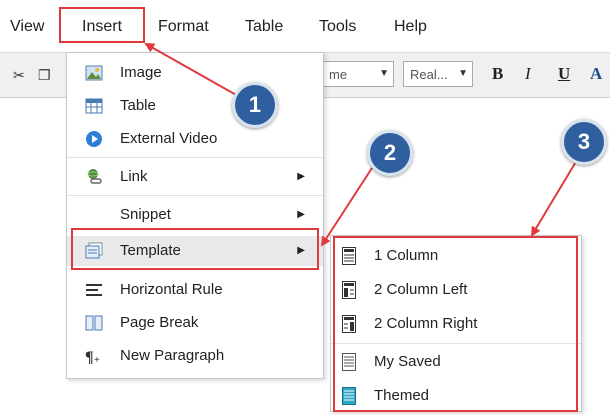 The width and height of the screenshot is (610, 415). What do you see at coordinates (305, 25) in the screenshot?
I see `menu-bar: View Insert Format Table Tools Help` at bounding box center [305, 25].